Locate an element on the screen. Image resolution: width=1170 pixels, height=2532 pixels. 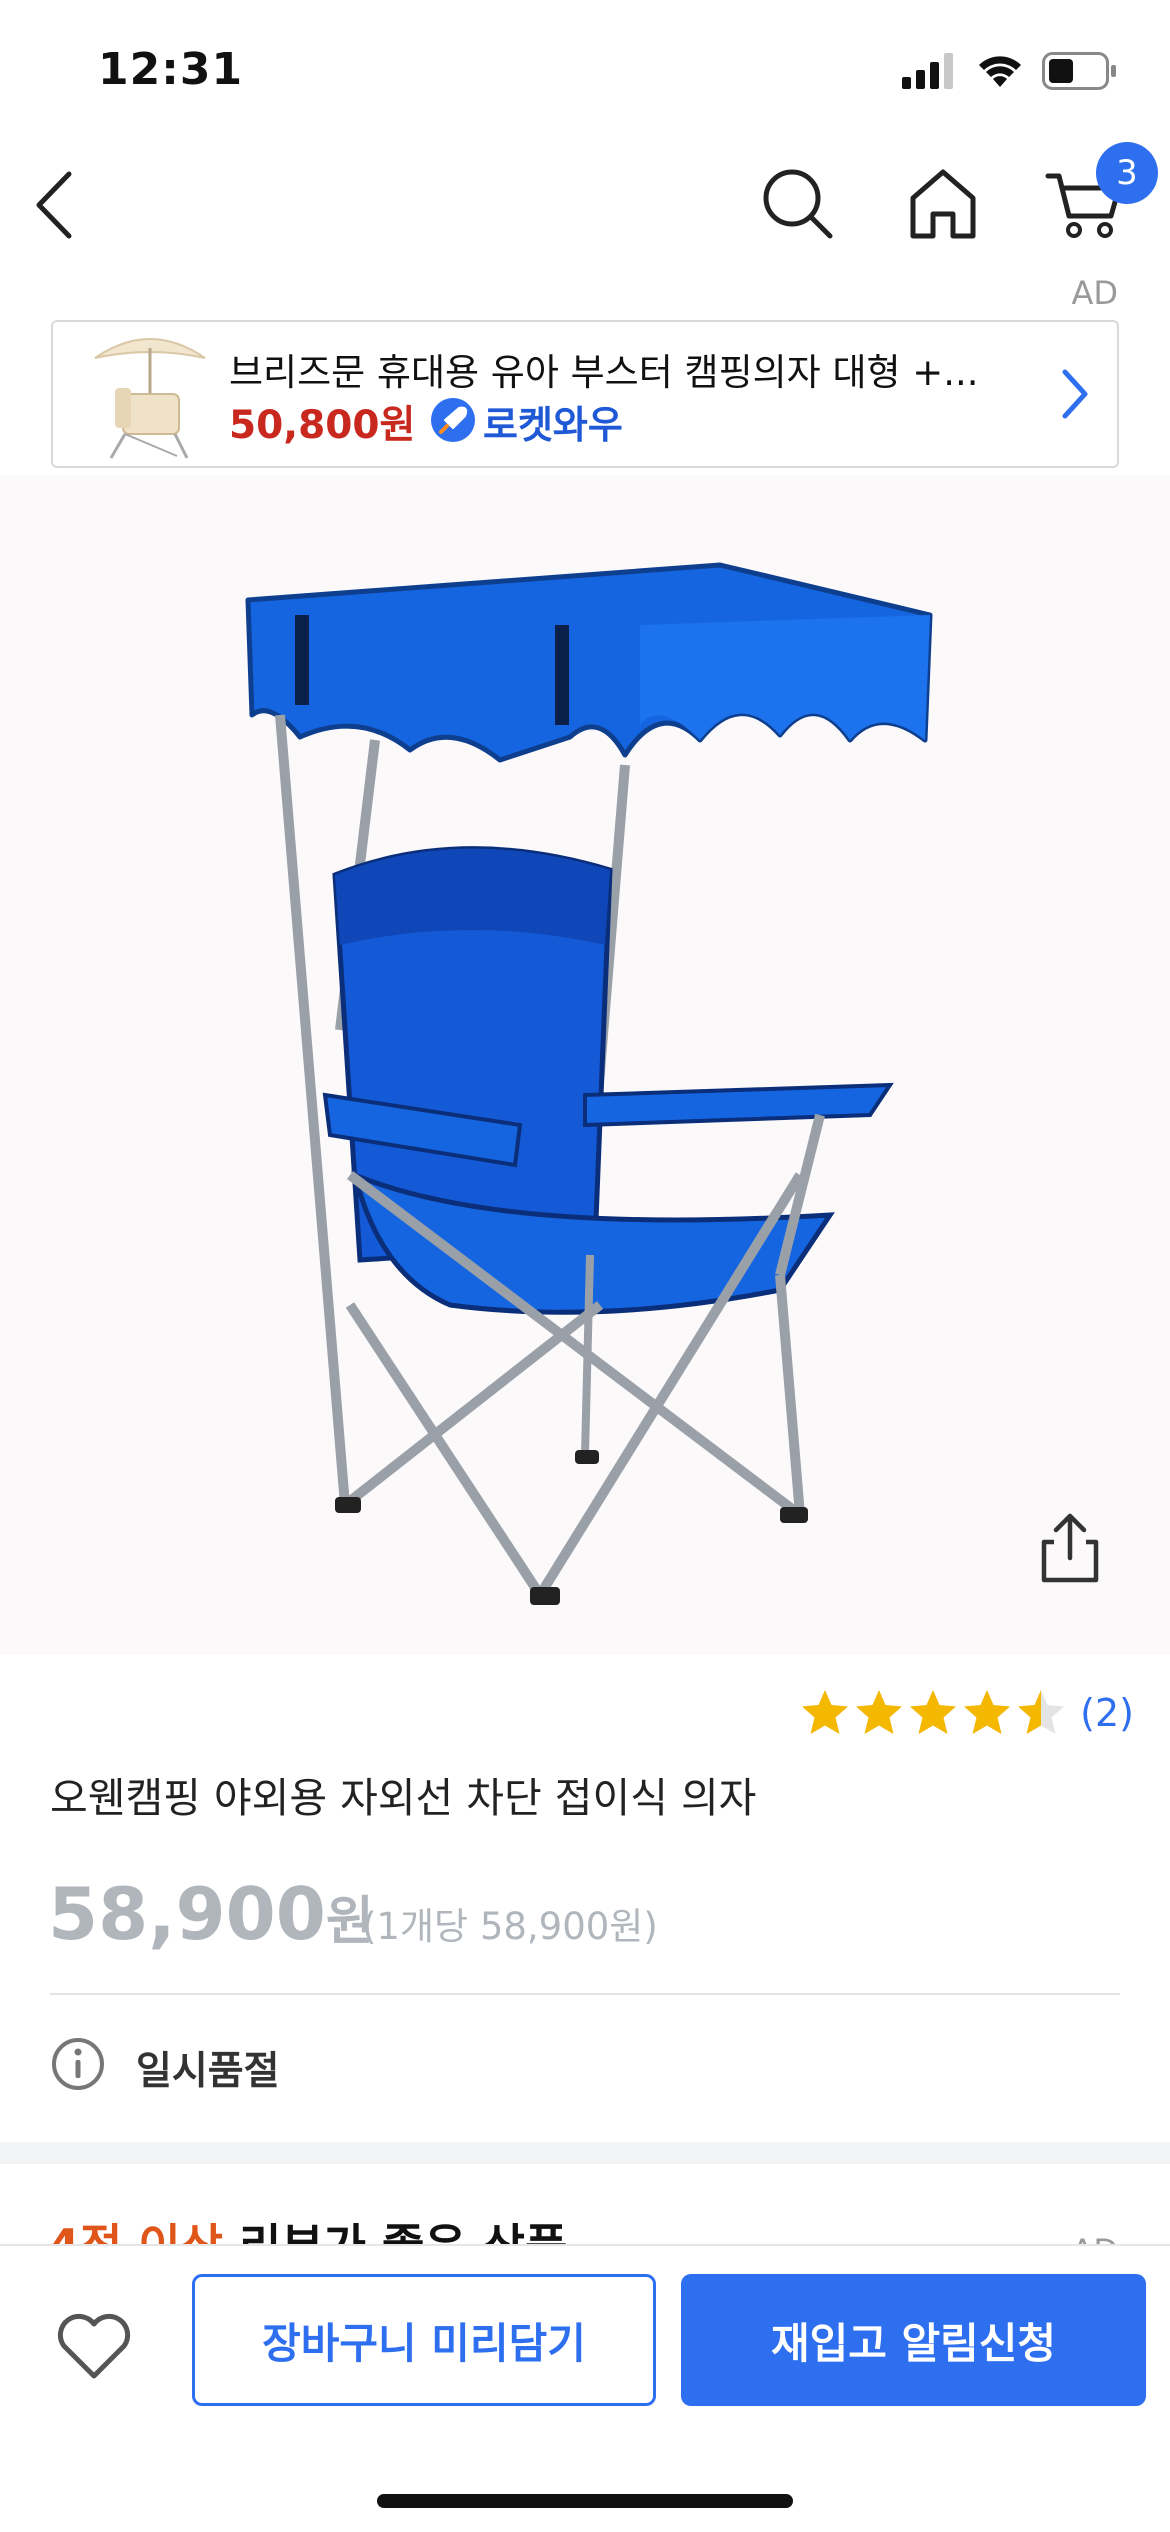
price: 58,900원 is located at coordinates (211, 1914).